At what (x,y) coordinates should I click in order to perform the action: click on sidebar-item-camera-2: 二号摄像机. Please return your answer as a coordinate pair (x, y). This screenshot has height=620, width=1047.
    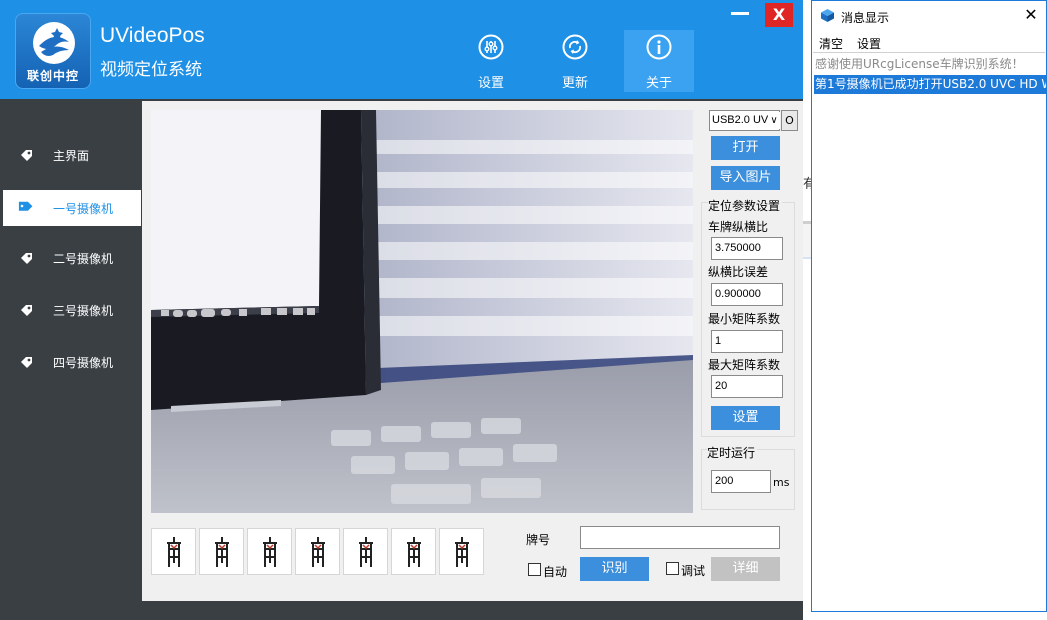
    Looking at the image, I should click on (70, 258).